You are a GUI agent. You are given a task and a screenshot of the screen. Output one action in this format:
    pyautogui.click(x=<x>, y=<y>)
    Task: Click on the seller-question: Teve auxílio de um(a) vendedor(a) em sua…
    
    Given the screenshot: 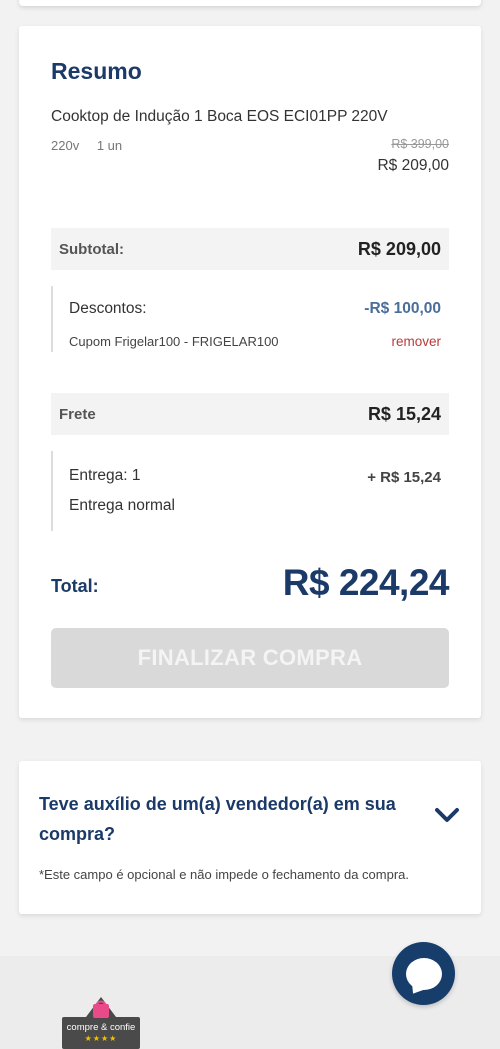 What is the action you would take?
    pyautogui.click(x=217, y=819)
    